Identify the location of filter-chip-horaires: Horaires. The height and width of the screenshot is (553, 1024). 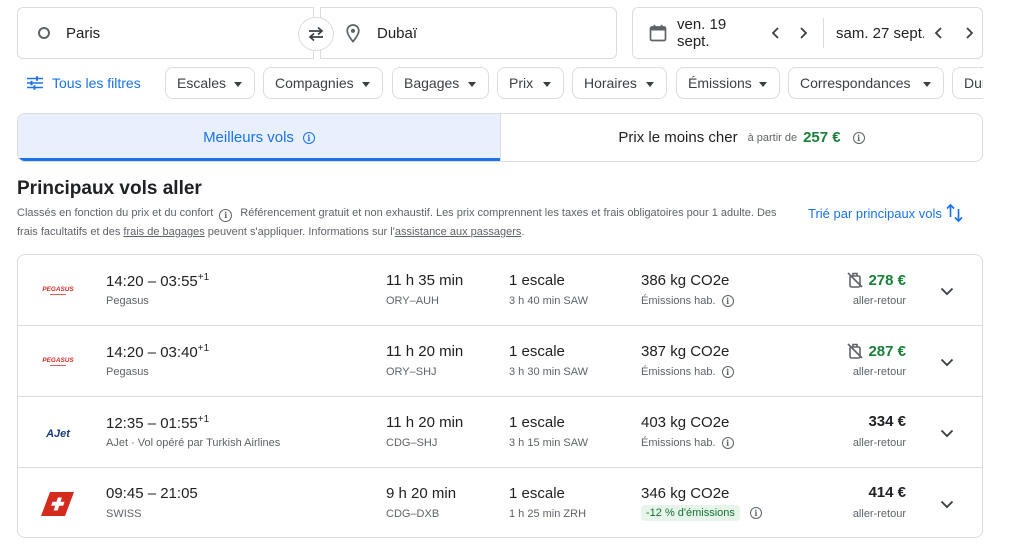
(619, 83).